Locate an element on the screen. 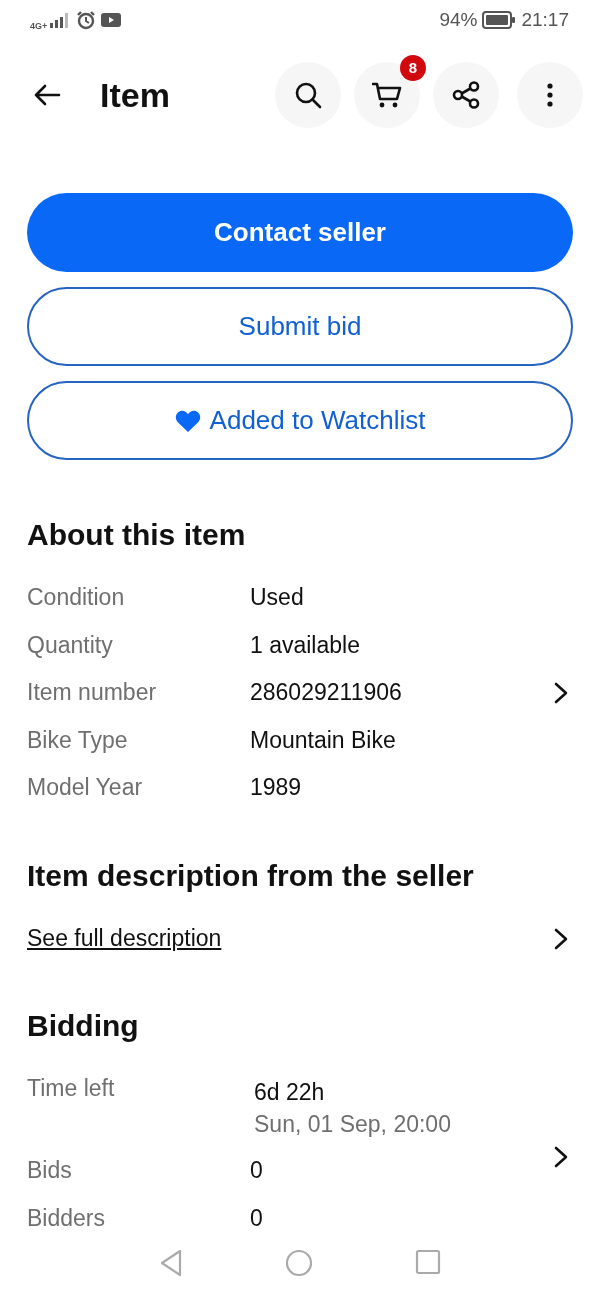  battery-percent: 94% is located at coordinates (458, 20).